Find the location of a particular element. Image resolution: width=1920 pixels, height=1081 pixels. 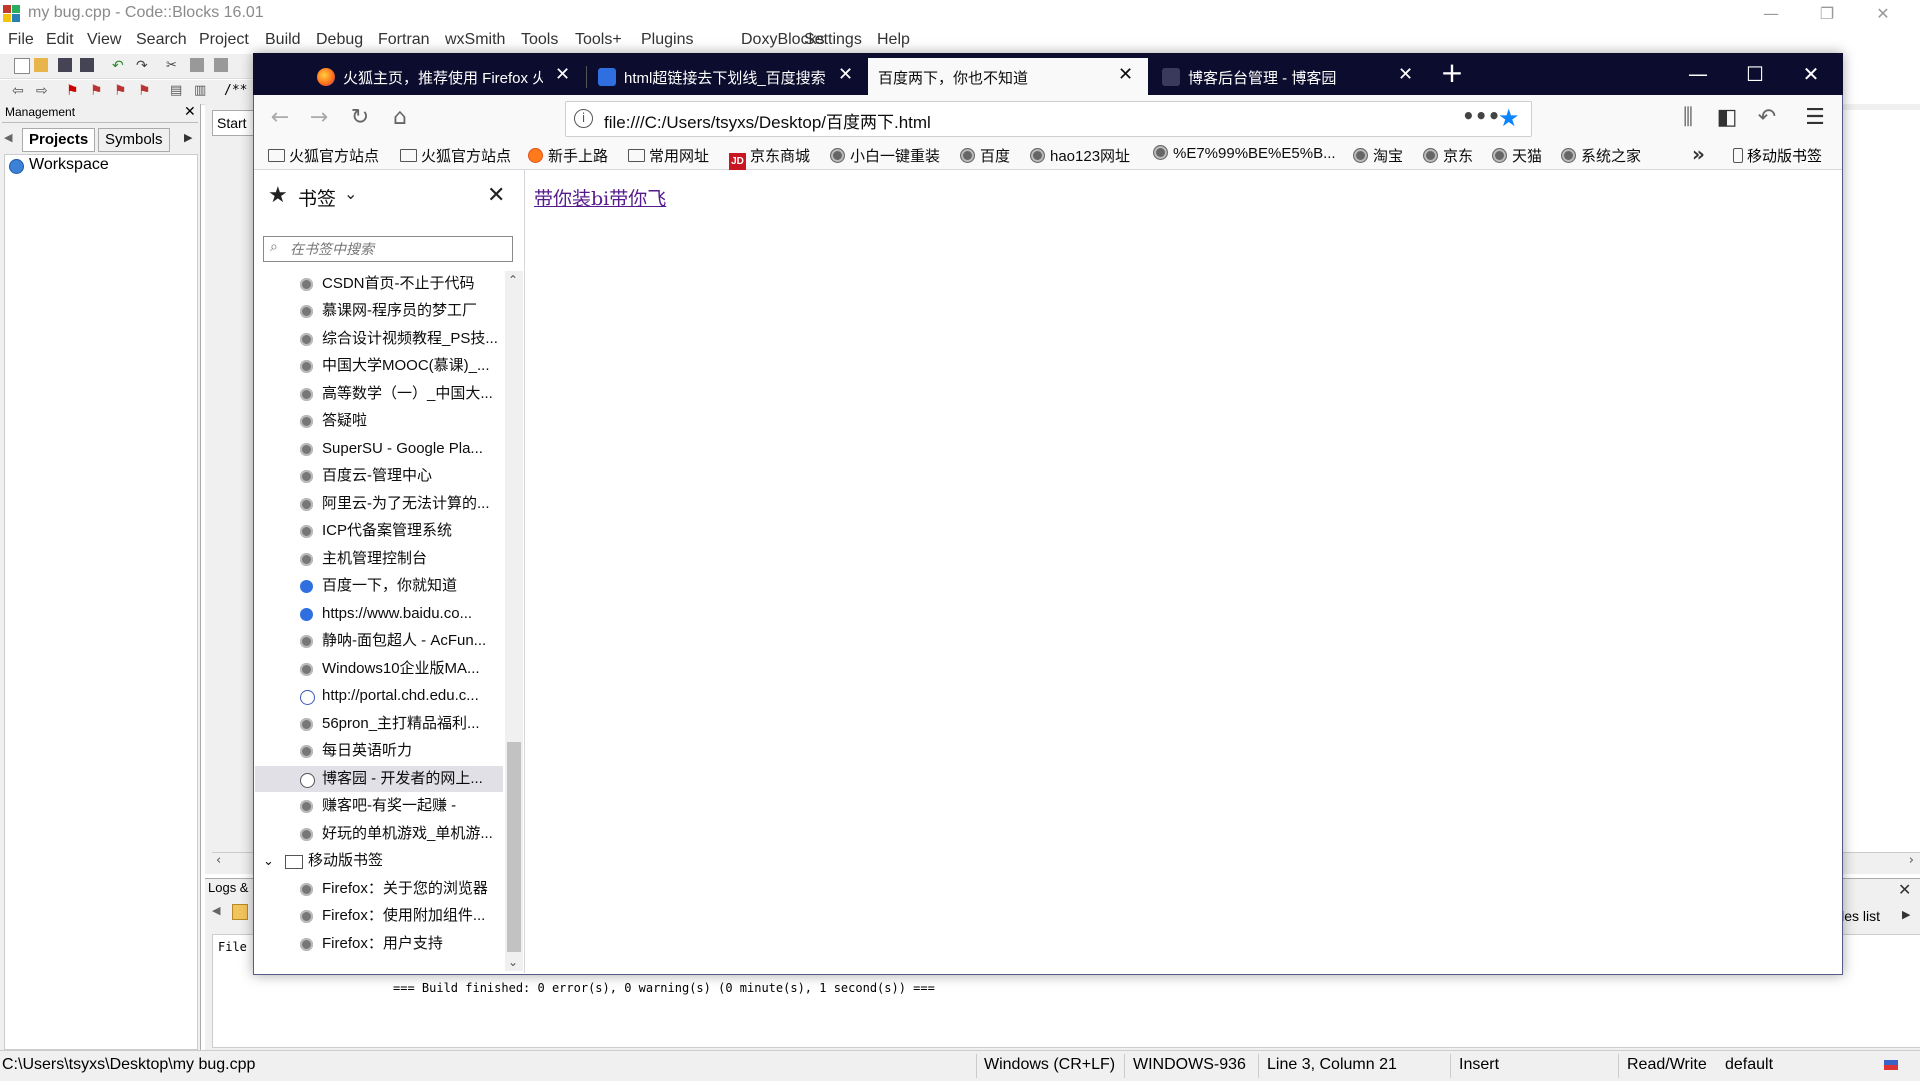

logs-header: Logs & is located at coordinates (228, 887).